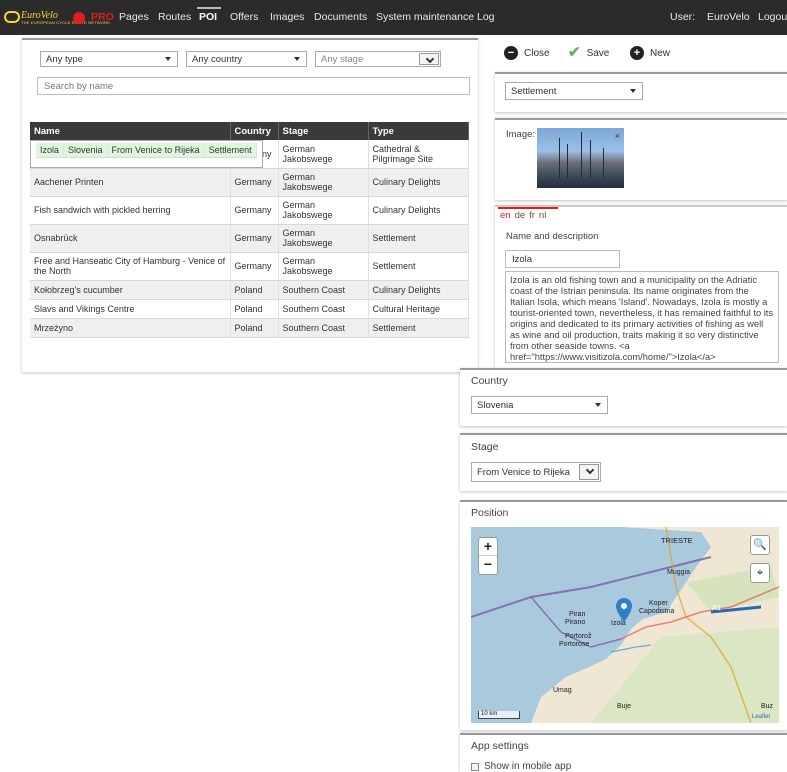 Image resolution: width=787 pixels, height=772 pixels. What do you see at coordinates (323, 131) in the screenshot?
I see `column-header-stage: Stage` at bounding box center [323, 131].